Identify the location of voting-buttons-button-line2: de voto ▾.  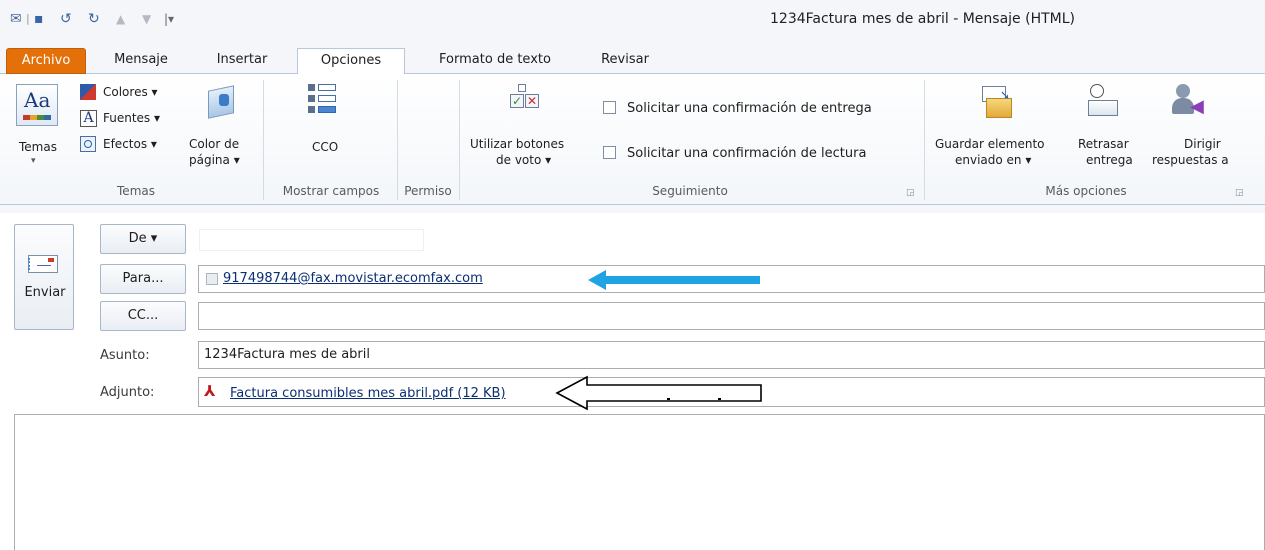
(523, 160).